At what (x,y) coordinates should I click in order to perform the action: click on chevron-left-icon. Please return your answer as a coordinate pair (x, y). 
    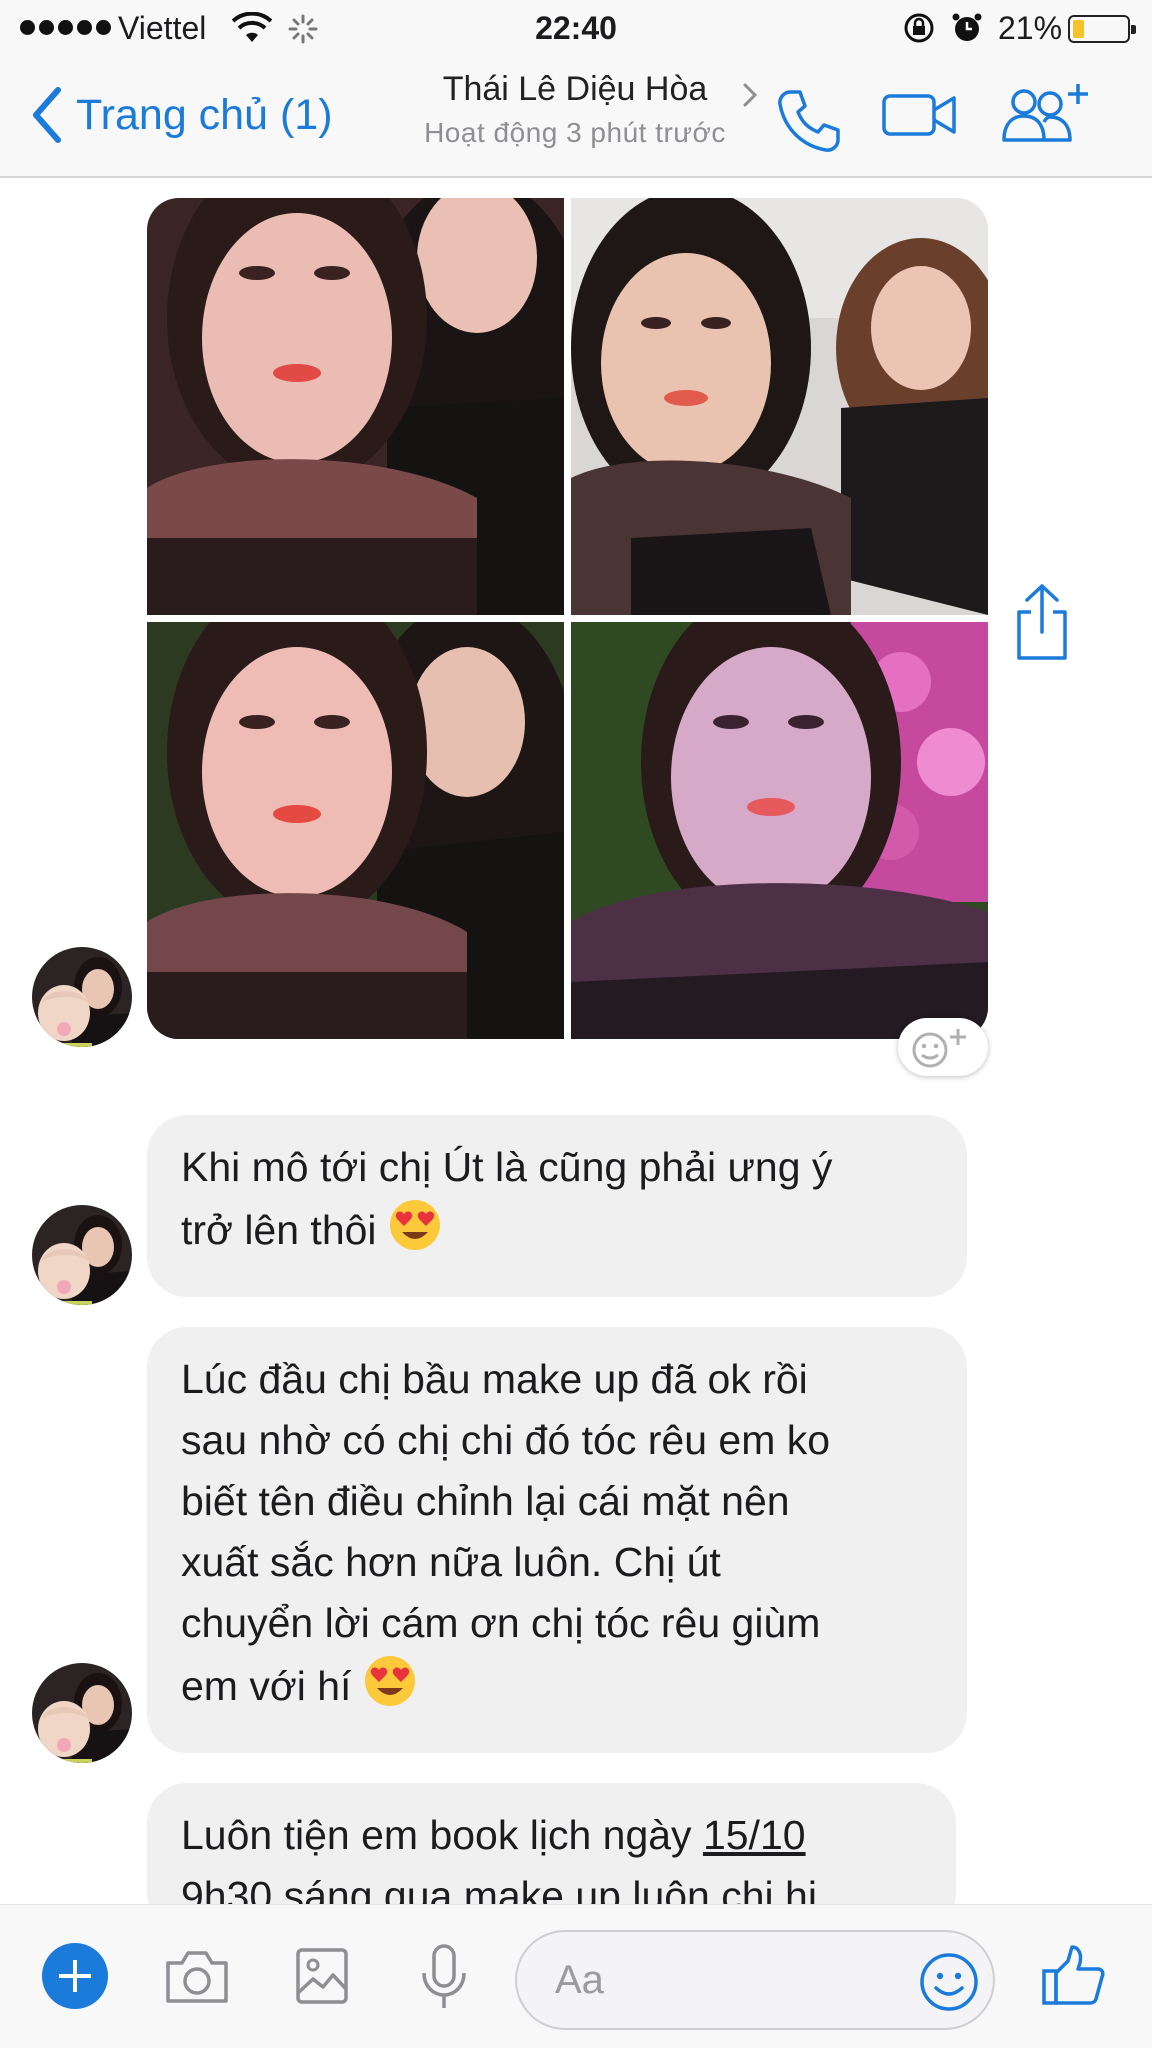
    Looking at the image, I should click on (47, 115).